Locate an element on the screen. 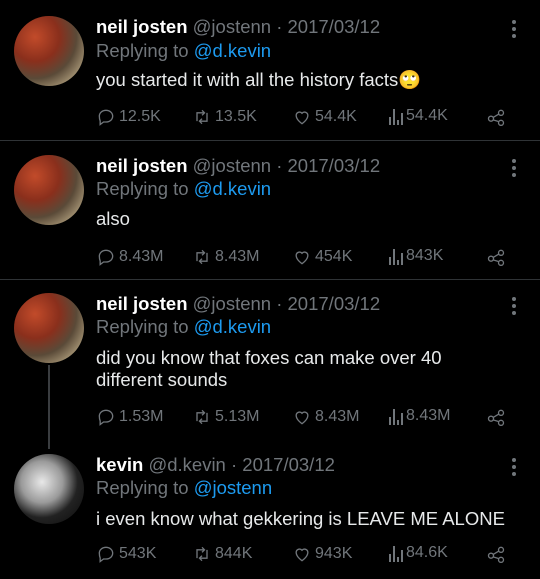 This screenshot has height=579, width=540. like-count: 454K is located at coordinates (334, 256).